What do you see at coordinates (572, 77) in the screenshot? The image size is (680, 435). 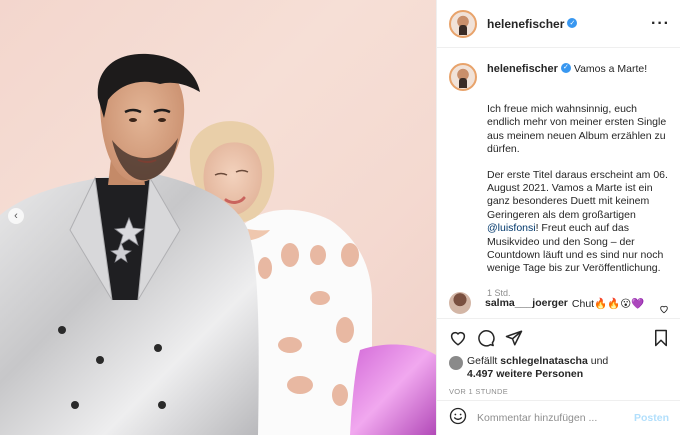 I see `caption-first-line: helenefischer ✓ Vamos a Marte!` at bounding box center [572, 77].